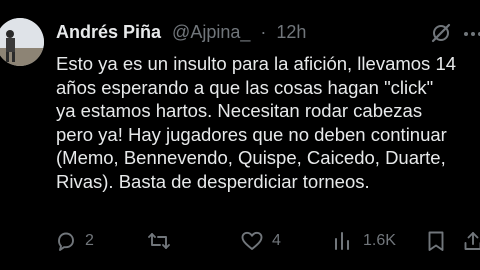 Image resolution: width=480 pixels, height=270 pixels. I want to click on share-icon, so click(472, 241).